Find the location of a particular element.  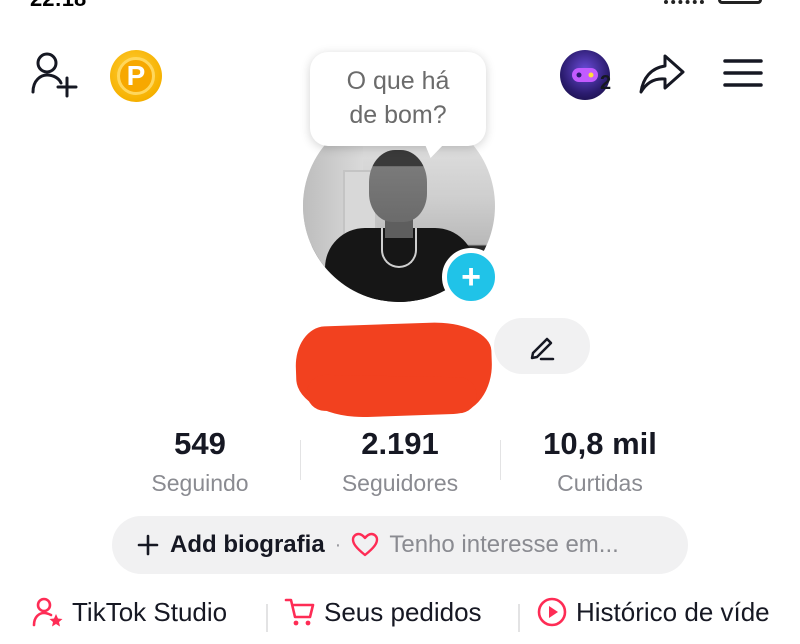

share-profile-button is located at coordinates (662, 74).